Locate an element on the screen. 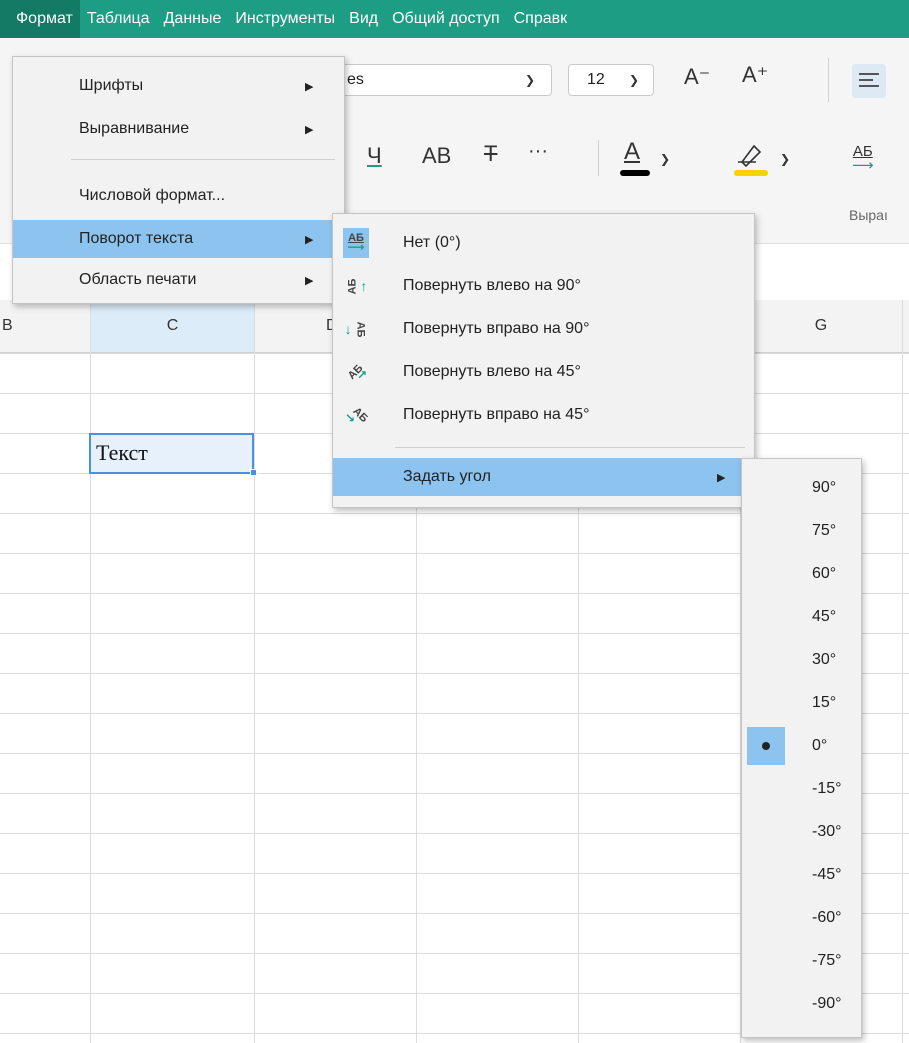 The width and height of the screenshot is (909, 1043). angle-option-selected: 0° is located at coordinates (801, 745).